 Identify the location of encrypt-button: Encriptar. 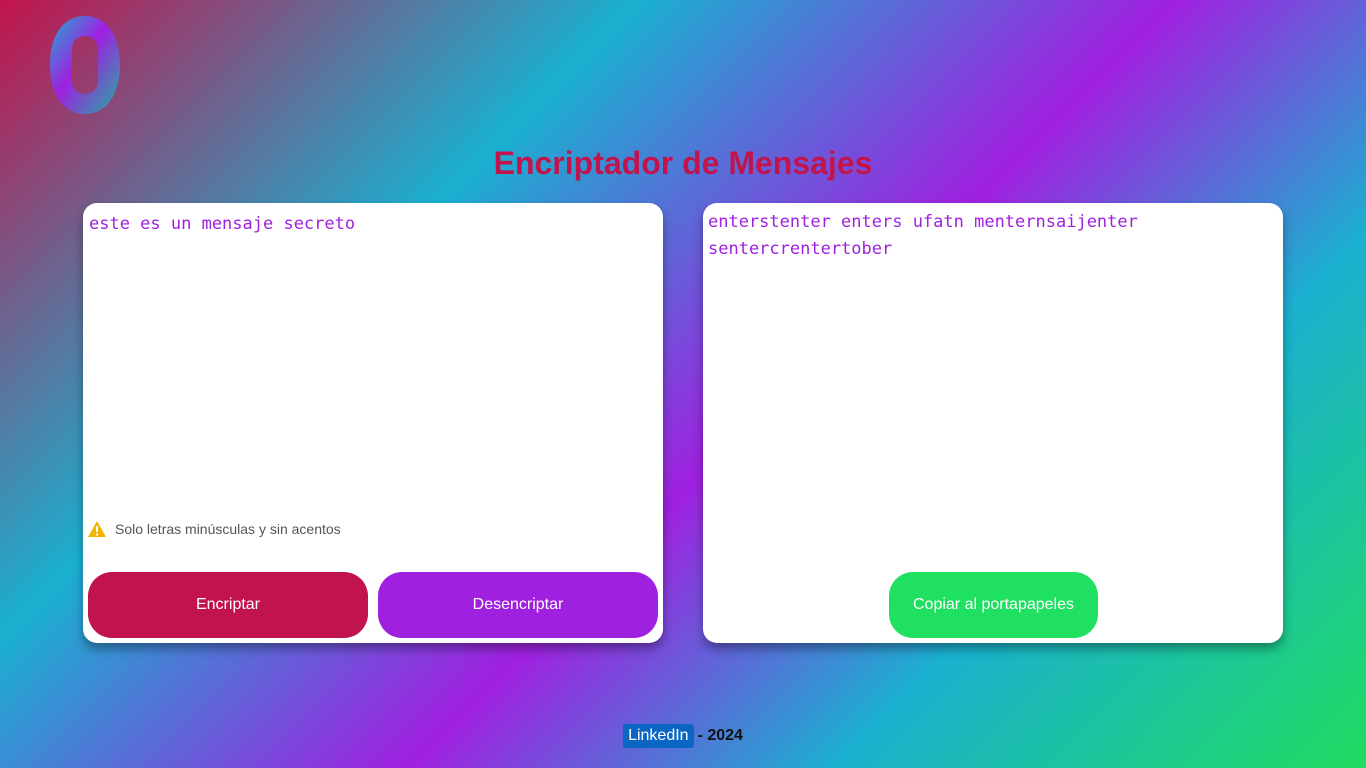
(228, 605).